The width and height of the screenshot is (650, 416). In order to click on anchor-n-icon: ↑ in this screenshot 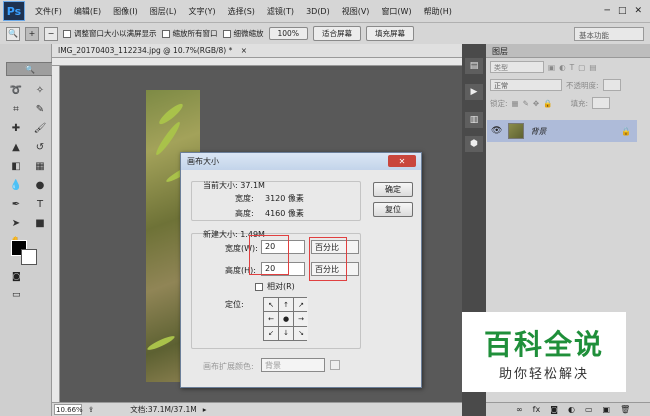, I will do `click(286, 305)`.